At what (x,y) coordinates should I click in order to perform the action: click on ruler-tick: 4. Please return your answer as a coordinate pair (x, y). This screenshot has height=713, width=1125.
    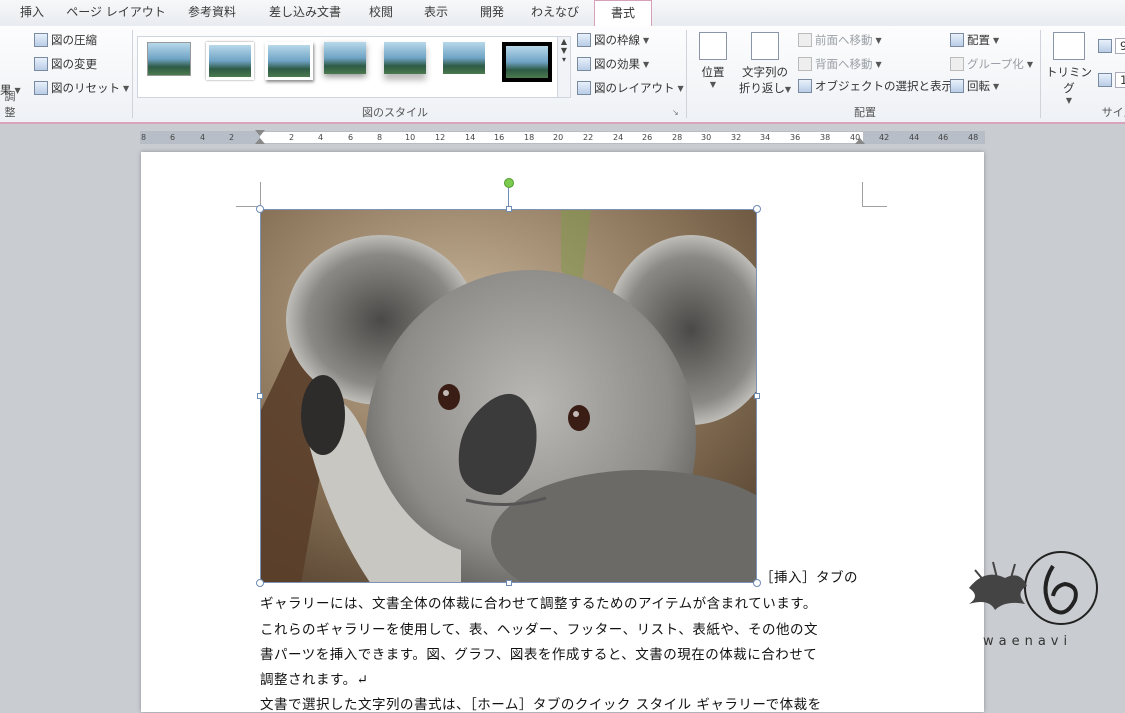
    Looking at the image, I should click on (321, 137).